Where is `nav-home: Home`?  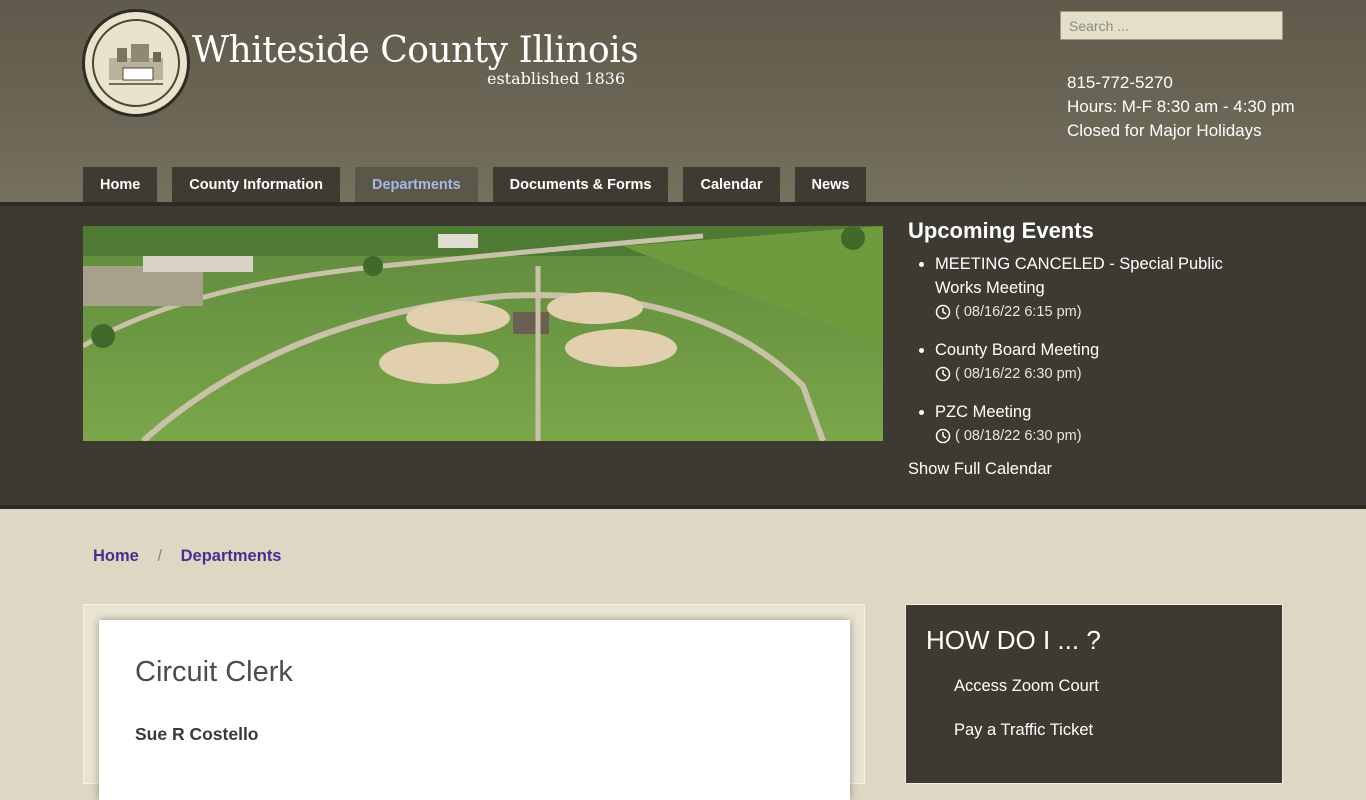 nav-home: Home is located at coordinates (120, 185).